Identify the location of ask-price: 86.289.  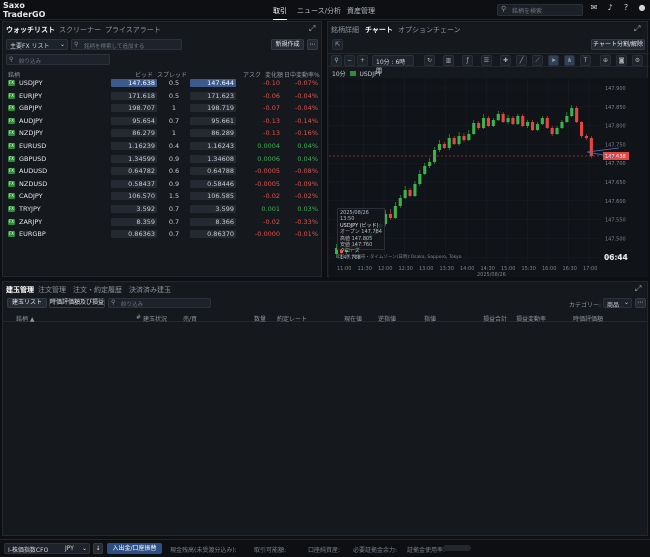
(213, 133).